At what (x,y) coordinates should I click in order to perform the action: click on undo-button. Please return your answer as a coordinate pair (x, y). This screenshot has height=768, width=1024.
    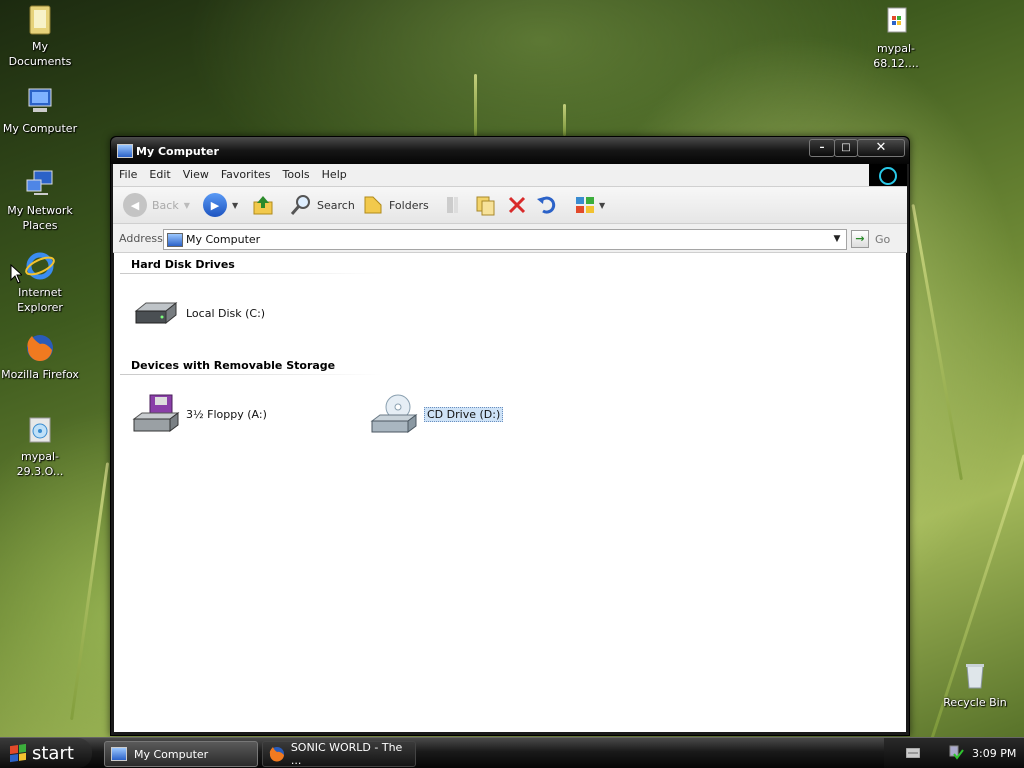
    Looking at the image, I should click on (547, 205).